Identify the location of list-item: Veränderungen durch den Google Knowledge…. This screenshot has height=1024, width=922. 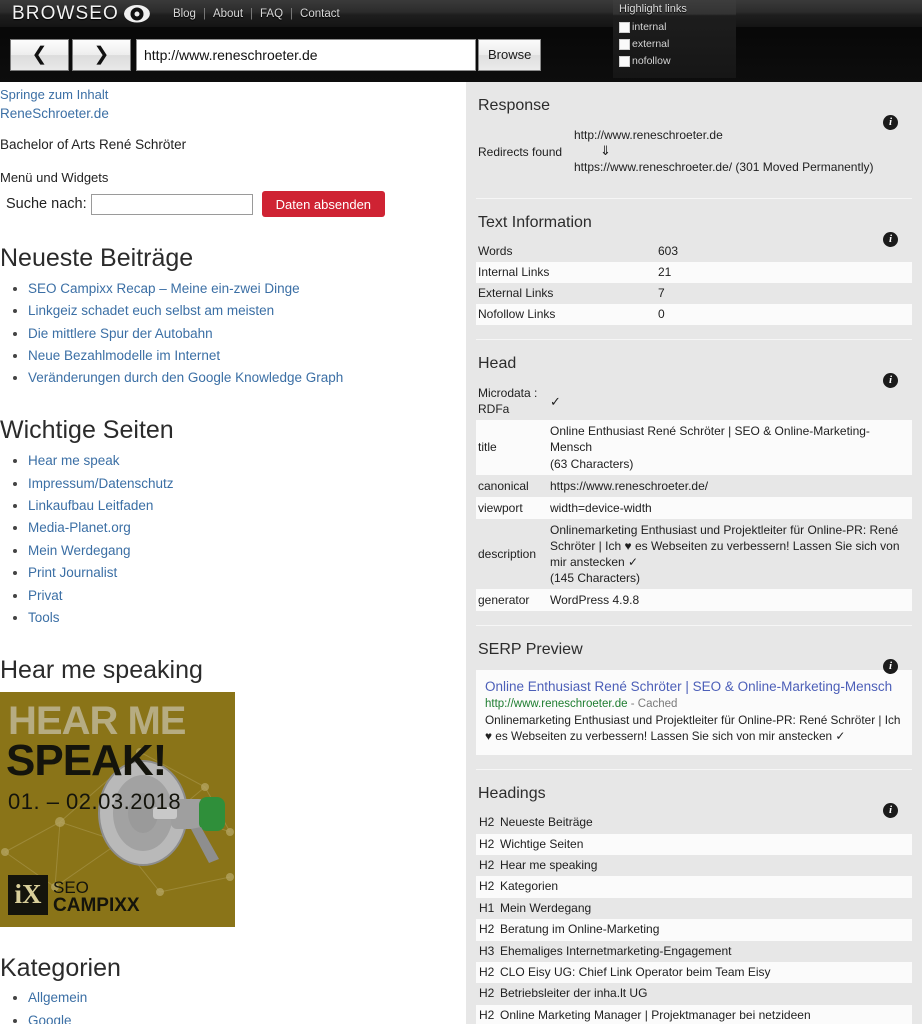
(247, 378).